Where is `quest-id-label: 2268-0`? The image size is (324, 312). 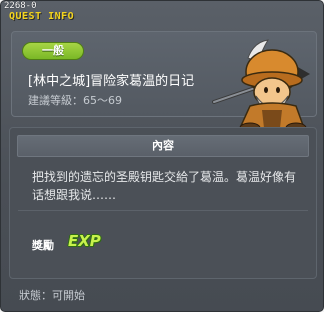
quest-id-label: 2268-0 is located at coordinates (20, 6).